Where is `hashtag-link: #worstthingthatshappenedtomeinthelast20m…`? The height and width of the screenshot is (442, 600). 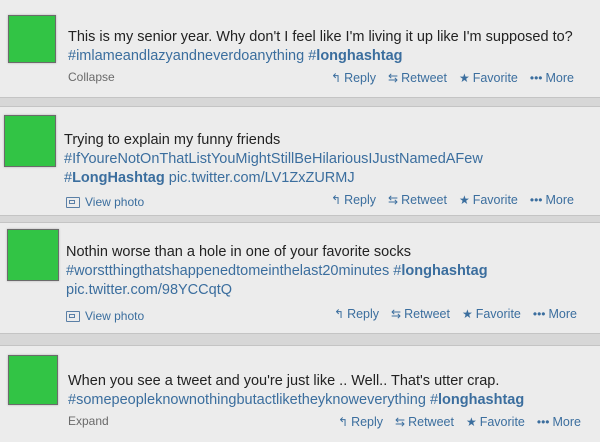 hashtag-link: #worstthingthatshappenedtomeinthelast20m… is located at coordinates (227, 271).